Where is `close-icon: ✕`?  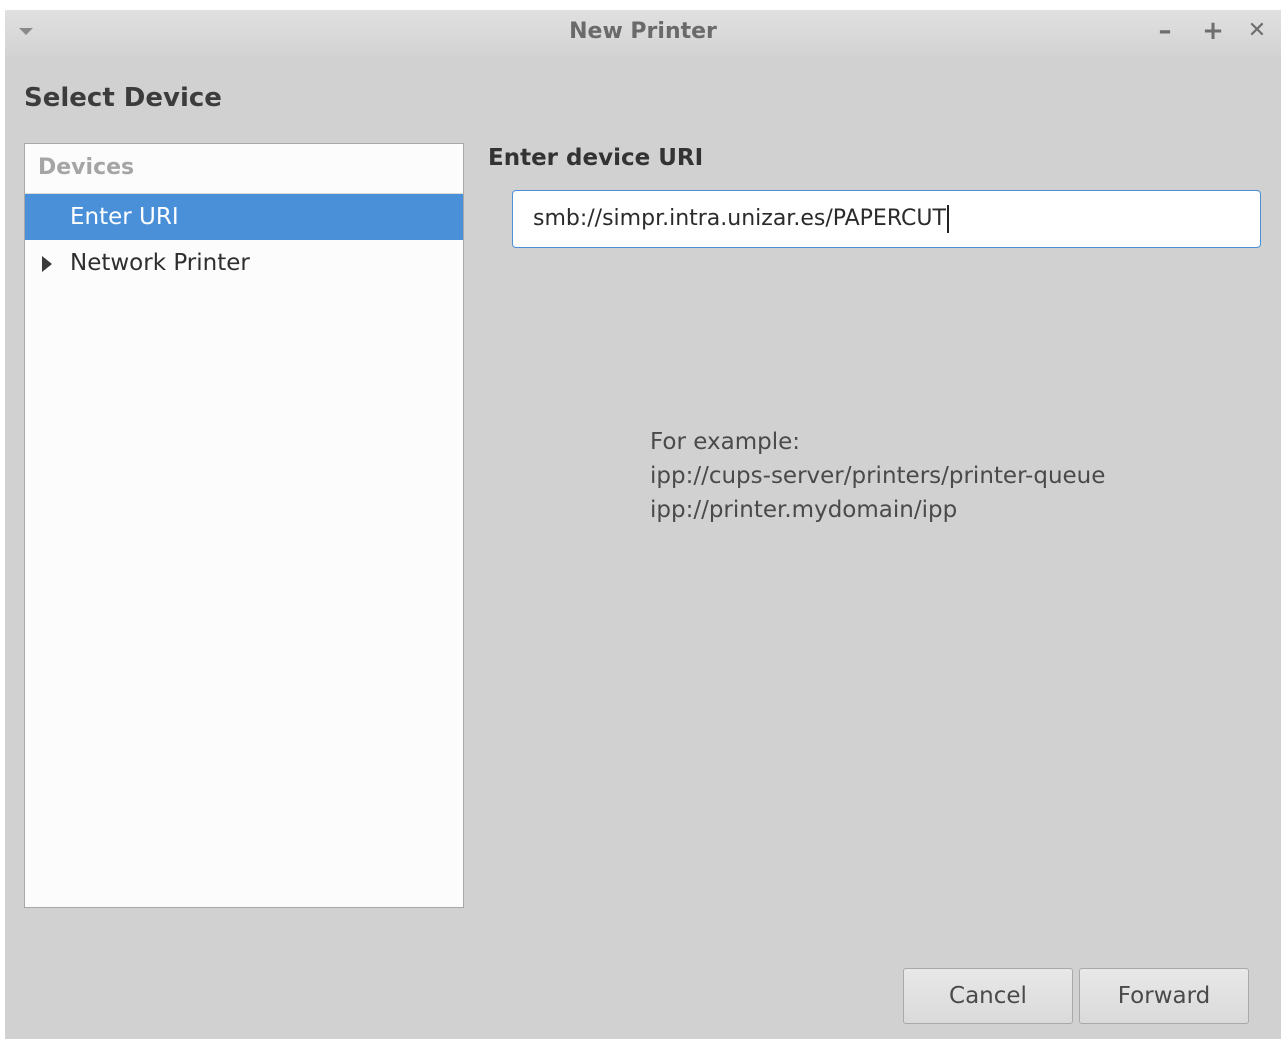
close-icon: ✕ is located at coordinates (1257, 31).